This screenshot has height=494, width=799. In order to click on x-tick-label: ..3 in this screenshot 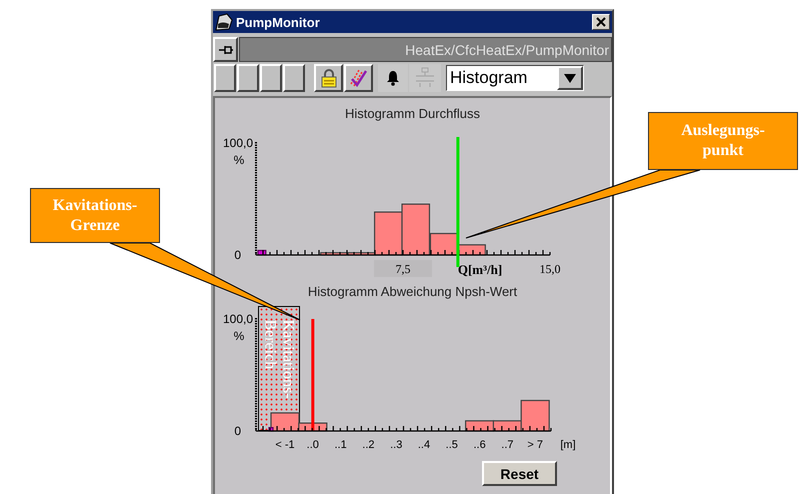, I will do `click(396, 445)`.